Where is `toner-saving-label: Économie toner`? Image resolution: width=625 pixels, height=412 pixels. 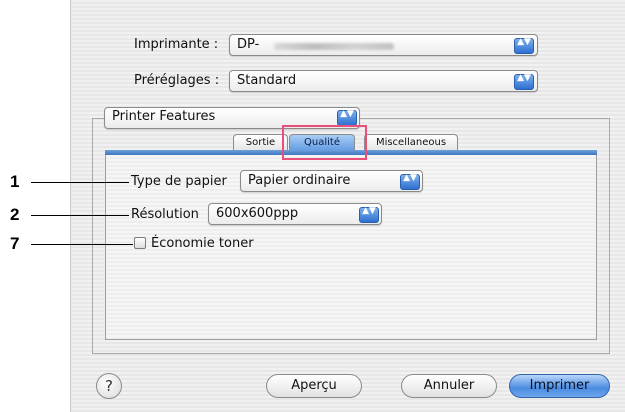 toner-saving-label: Économie toner is located at coordinates (202, 243).